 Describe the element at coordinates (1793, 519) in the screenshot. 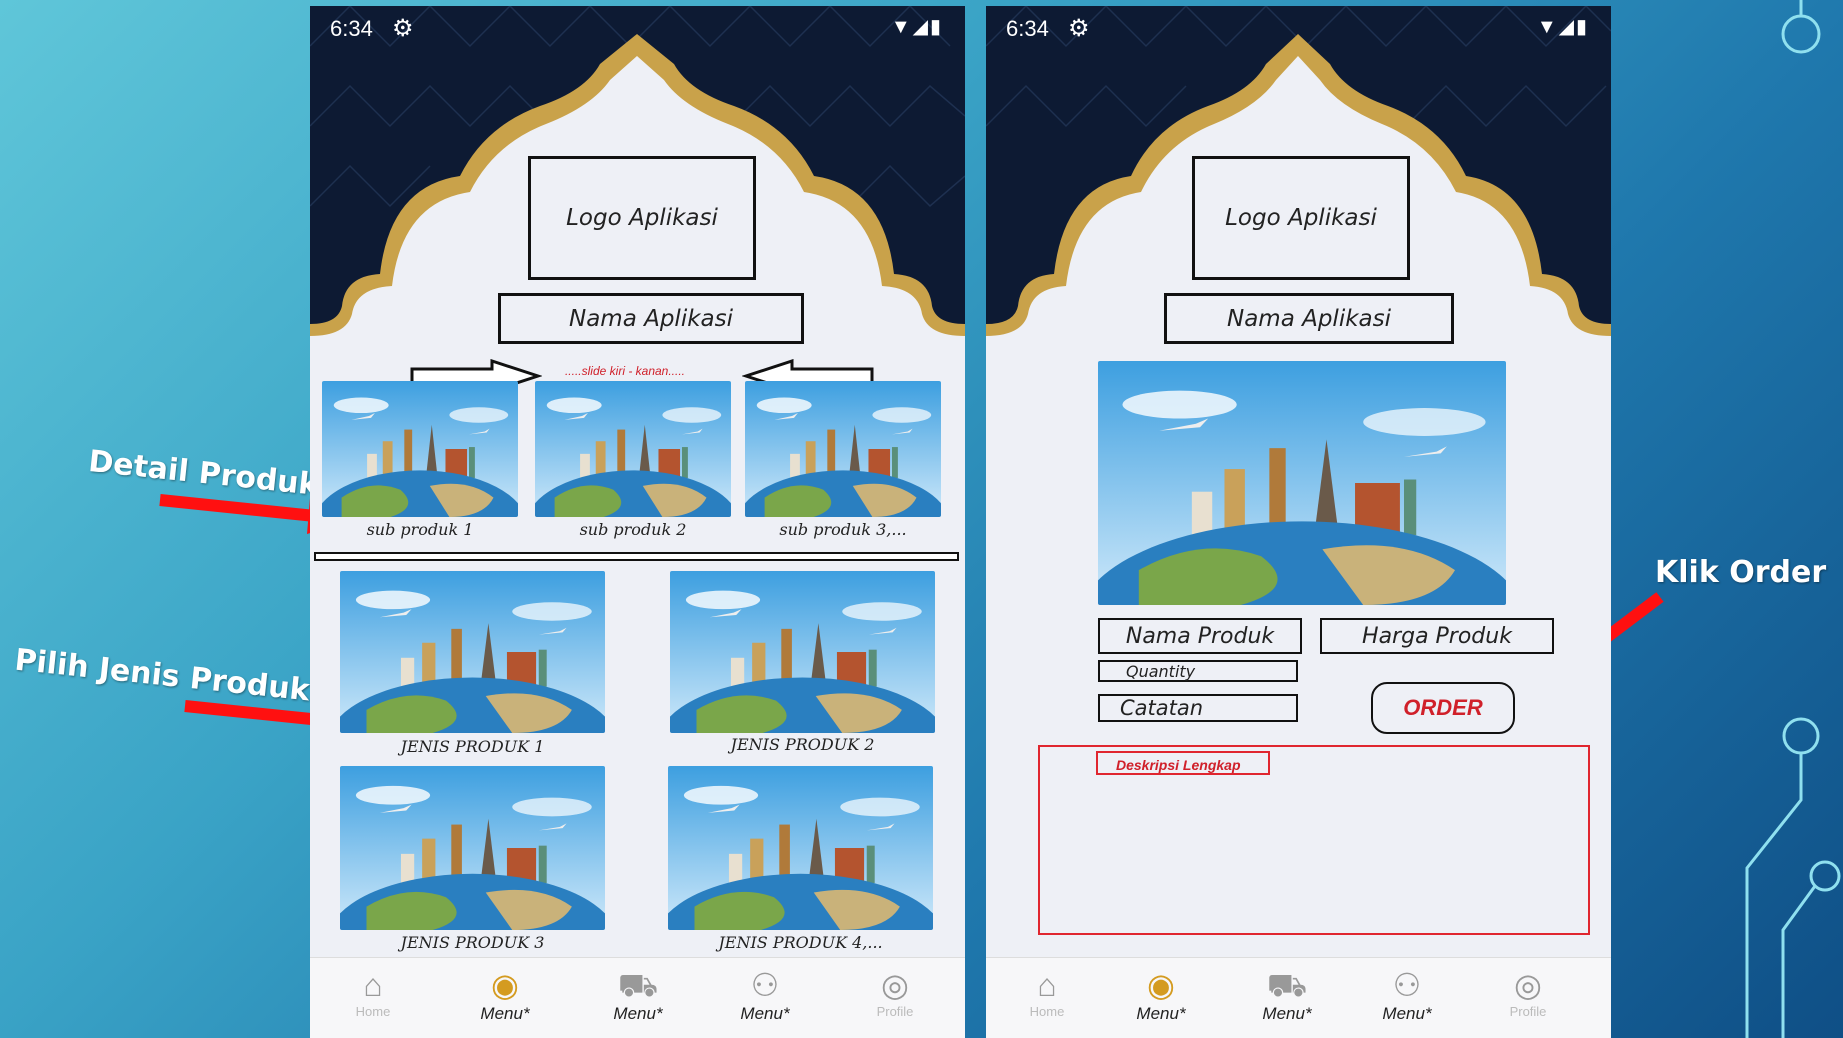

I see `circuit-decoration` at that location.